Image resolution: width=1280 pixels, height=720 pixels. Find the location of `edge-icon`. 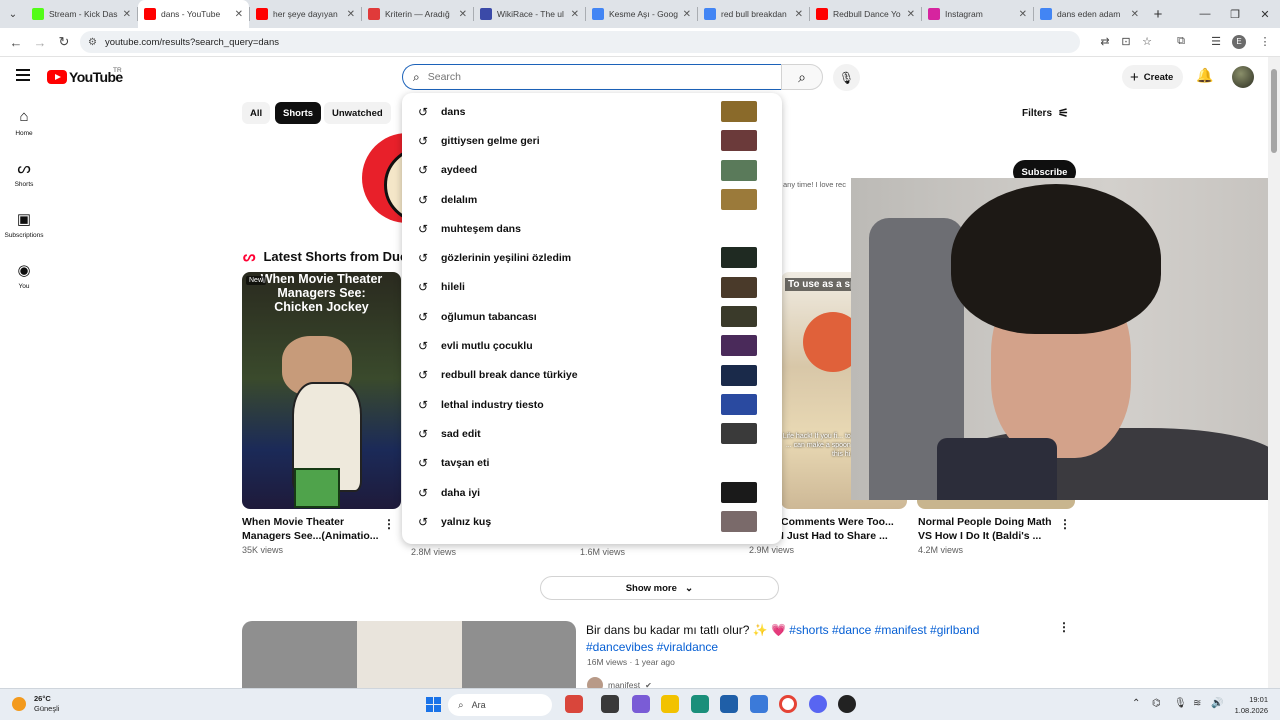

edge-icon is located at coordinates (700, 704).